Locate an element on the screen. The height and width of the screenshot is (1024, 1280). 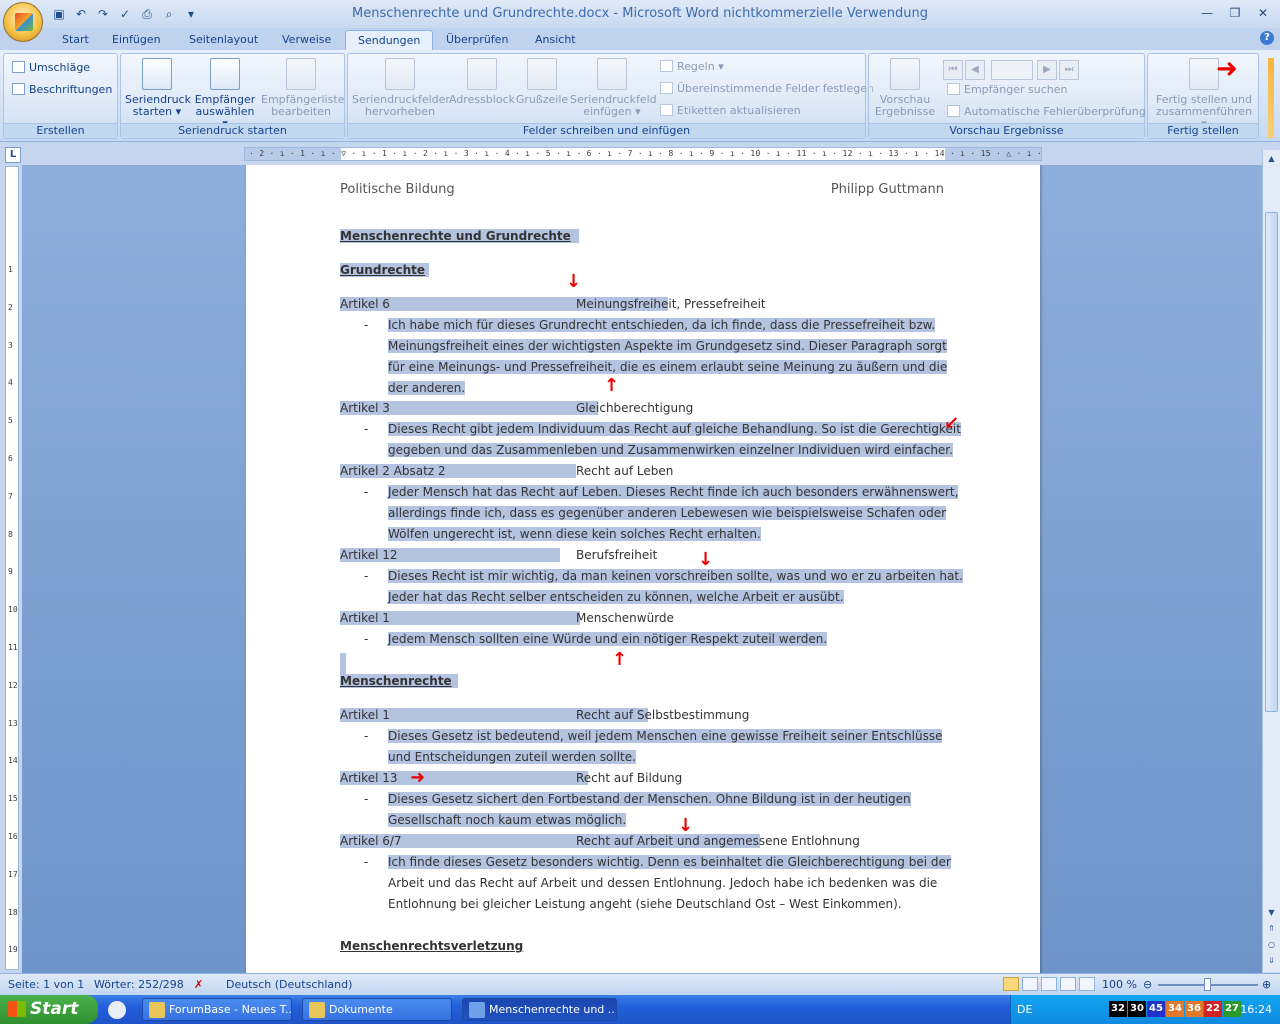
article-heading: Artikel 12 Berufsfreiheit is located at coordinates (498, 555).